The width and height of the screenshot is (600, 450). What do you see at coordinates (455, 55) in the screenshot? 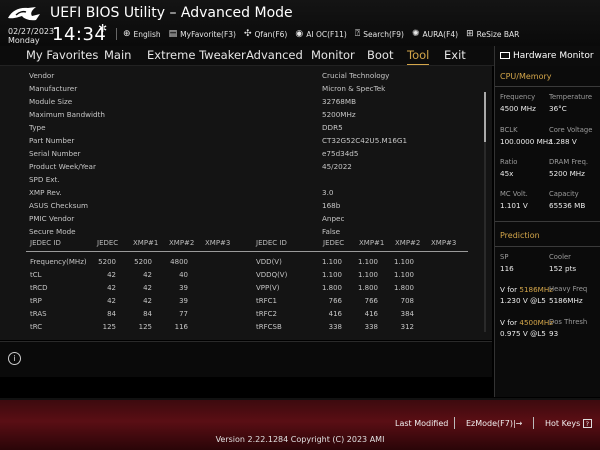
I see `tab-exit: Exit` at bounding box center [455, 55].